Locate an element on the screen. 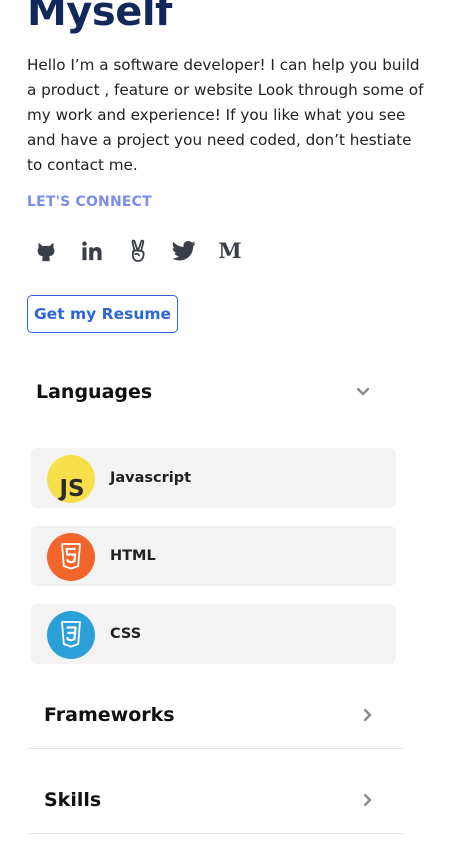 This screenshot has width=450, height=852. medium-icon: M is located at coordinates (230, 251).